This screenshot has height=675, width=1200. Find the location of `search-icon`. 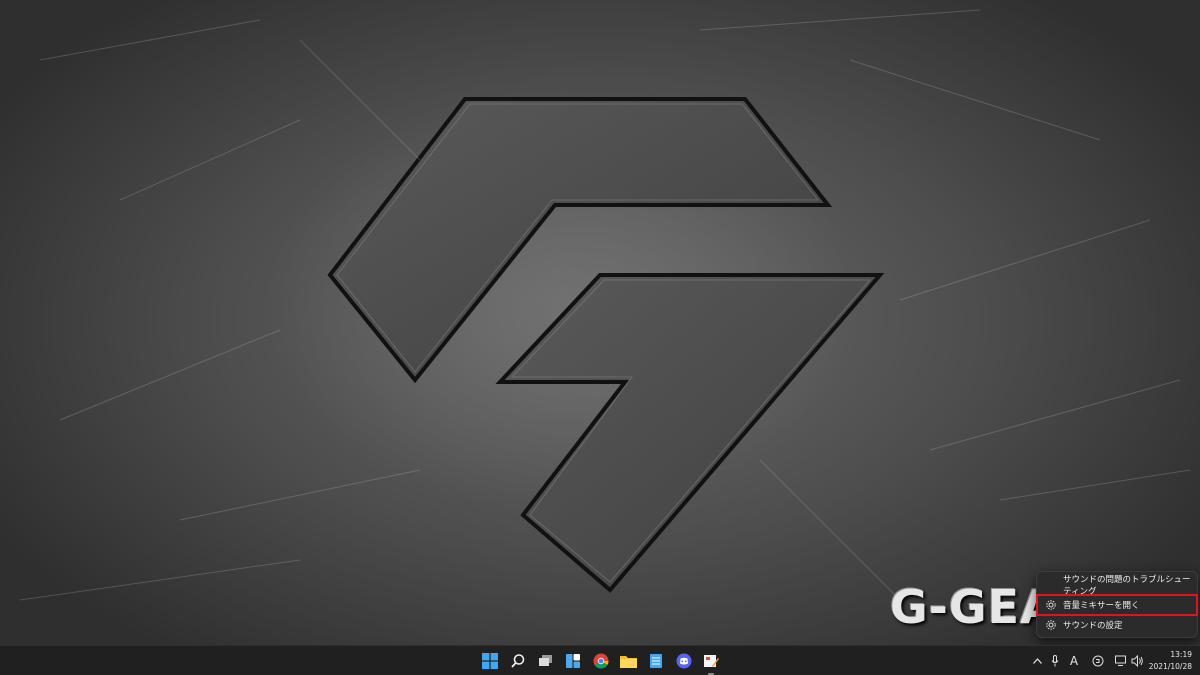

search-icon is located at coordinates (518, 661).